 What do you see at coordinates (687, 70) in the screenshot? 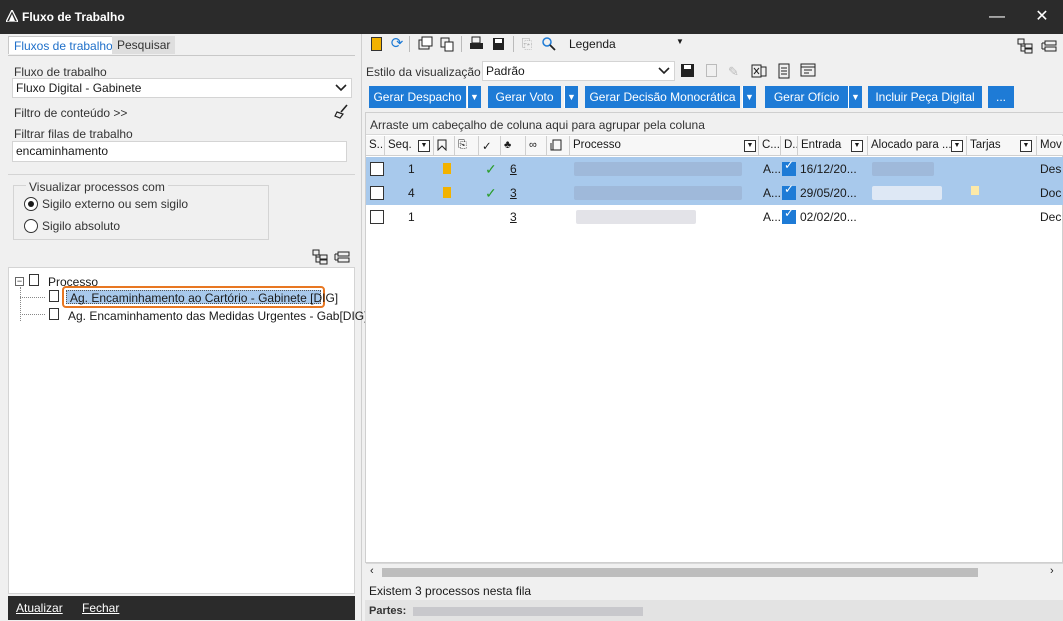
I see `save-view-icon` at bounding box center [687, 70].